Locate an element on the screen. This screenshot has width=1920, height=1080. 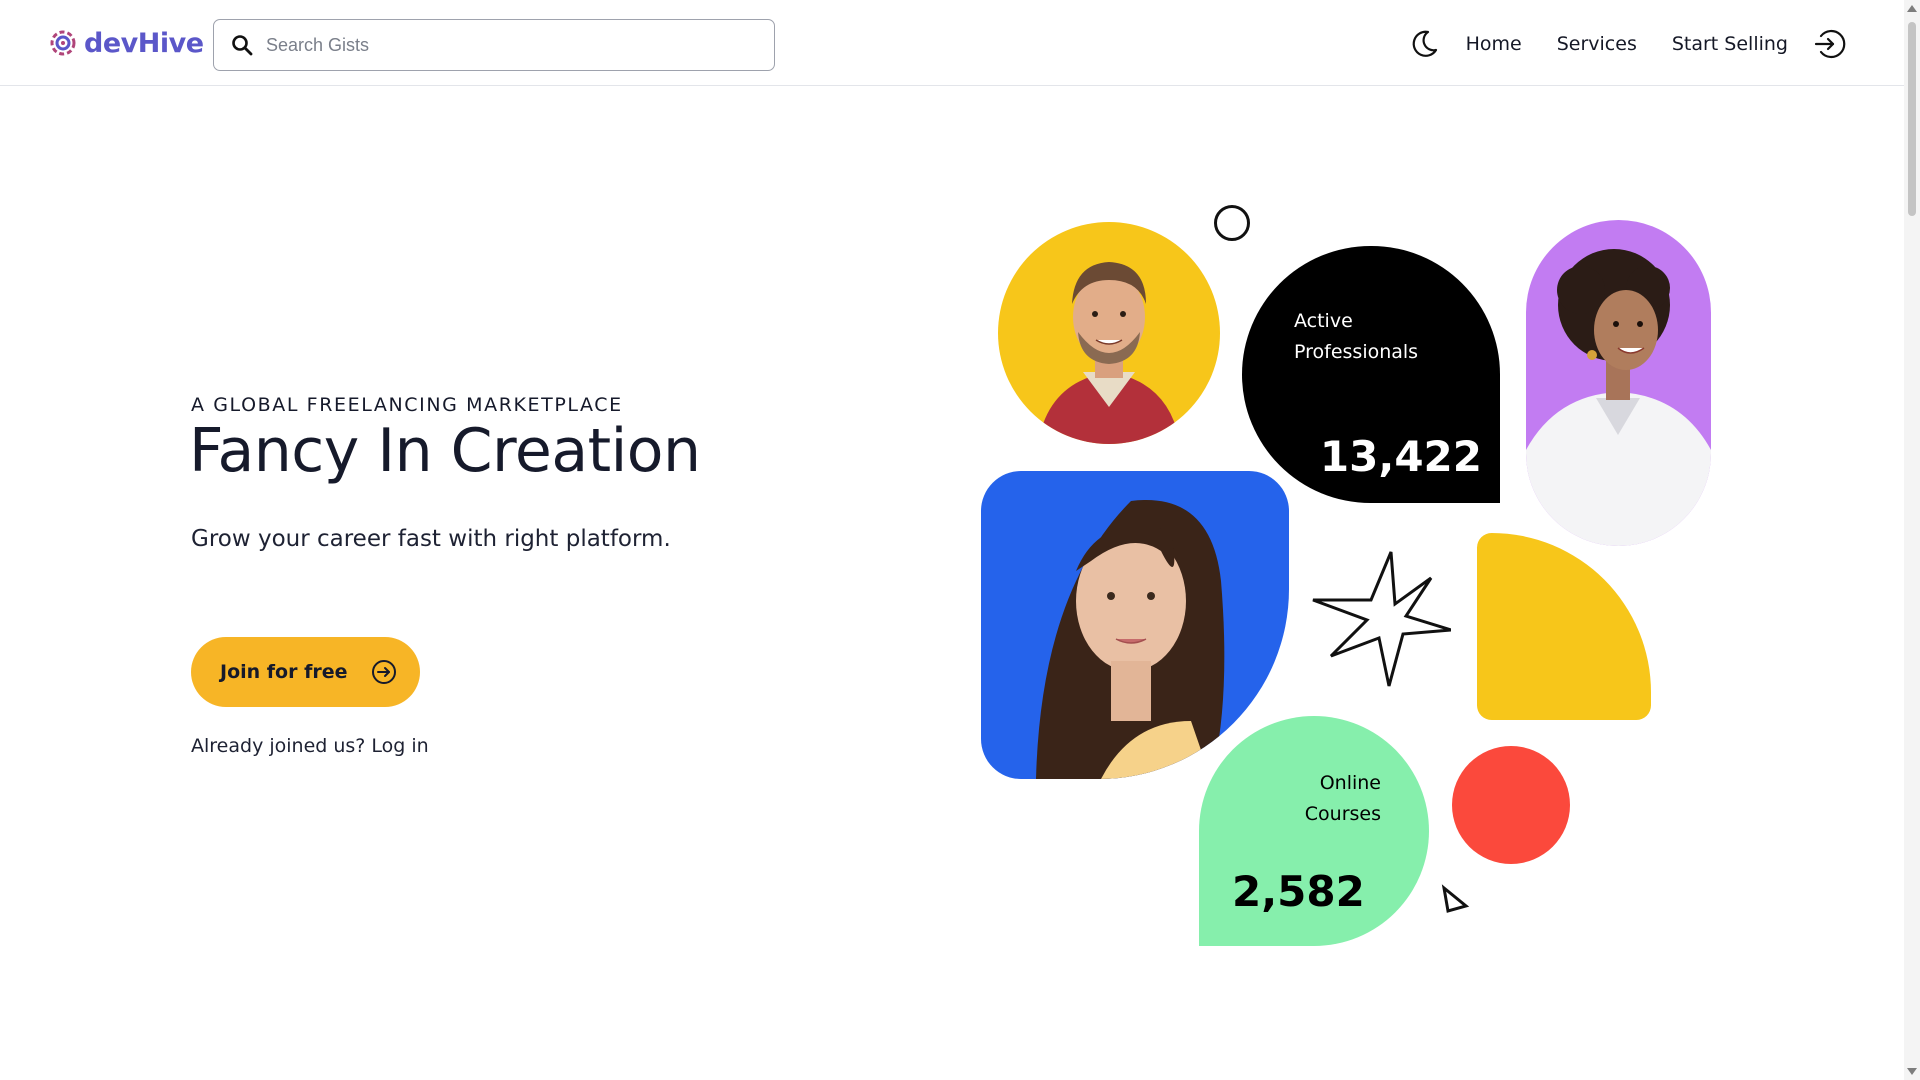
portrait-woman is located at coordinates (1135, 625).